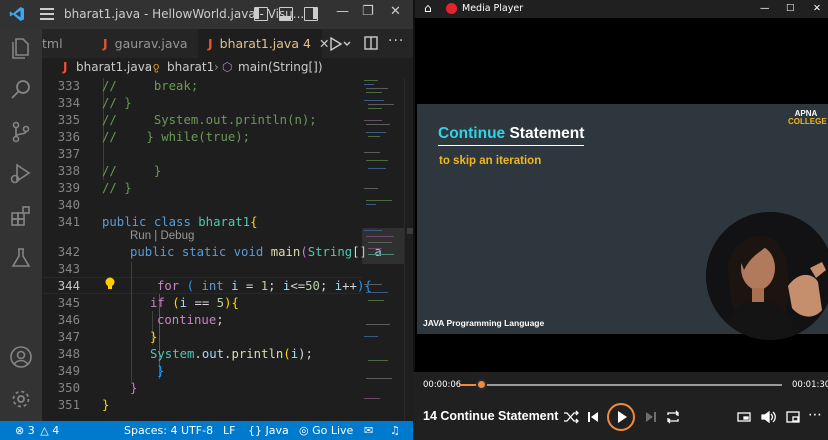  What do you see at coordinates (202, 303) in the screenshot?
I see `code-line: 345 if (i == 5){` at bounding box center [202, 303].